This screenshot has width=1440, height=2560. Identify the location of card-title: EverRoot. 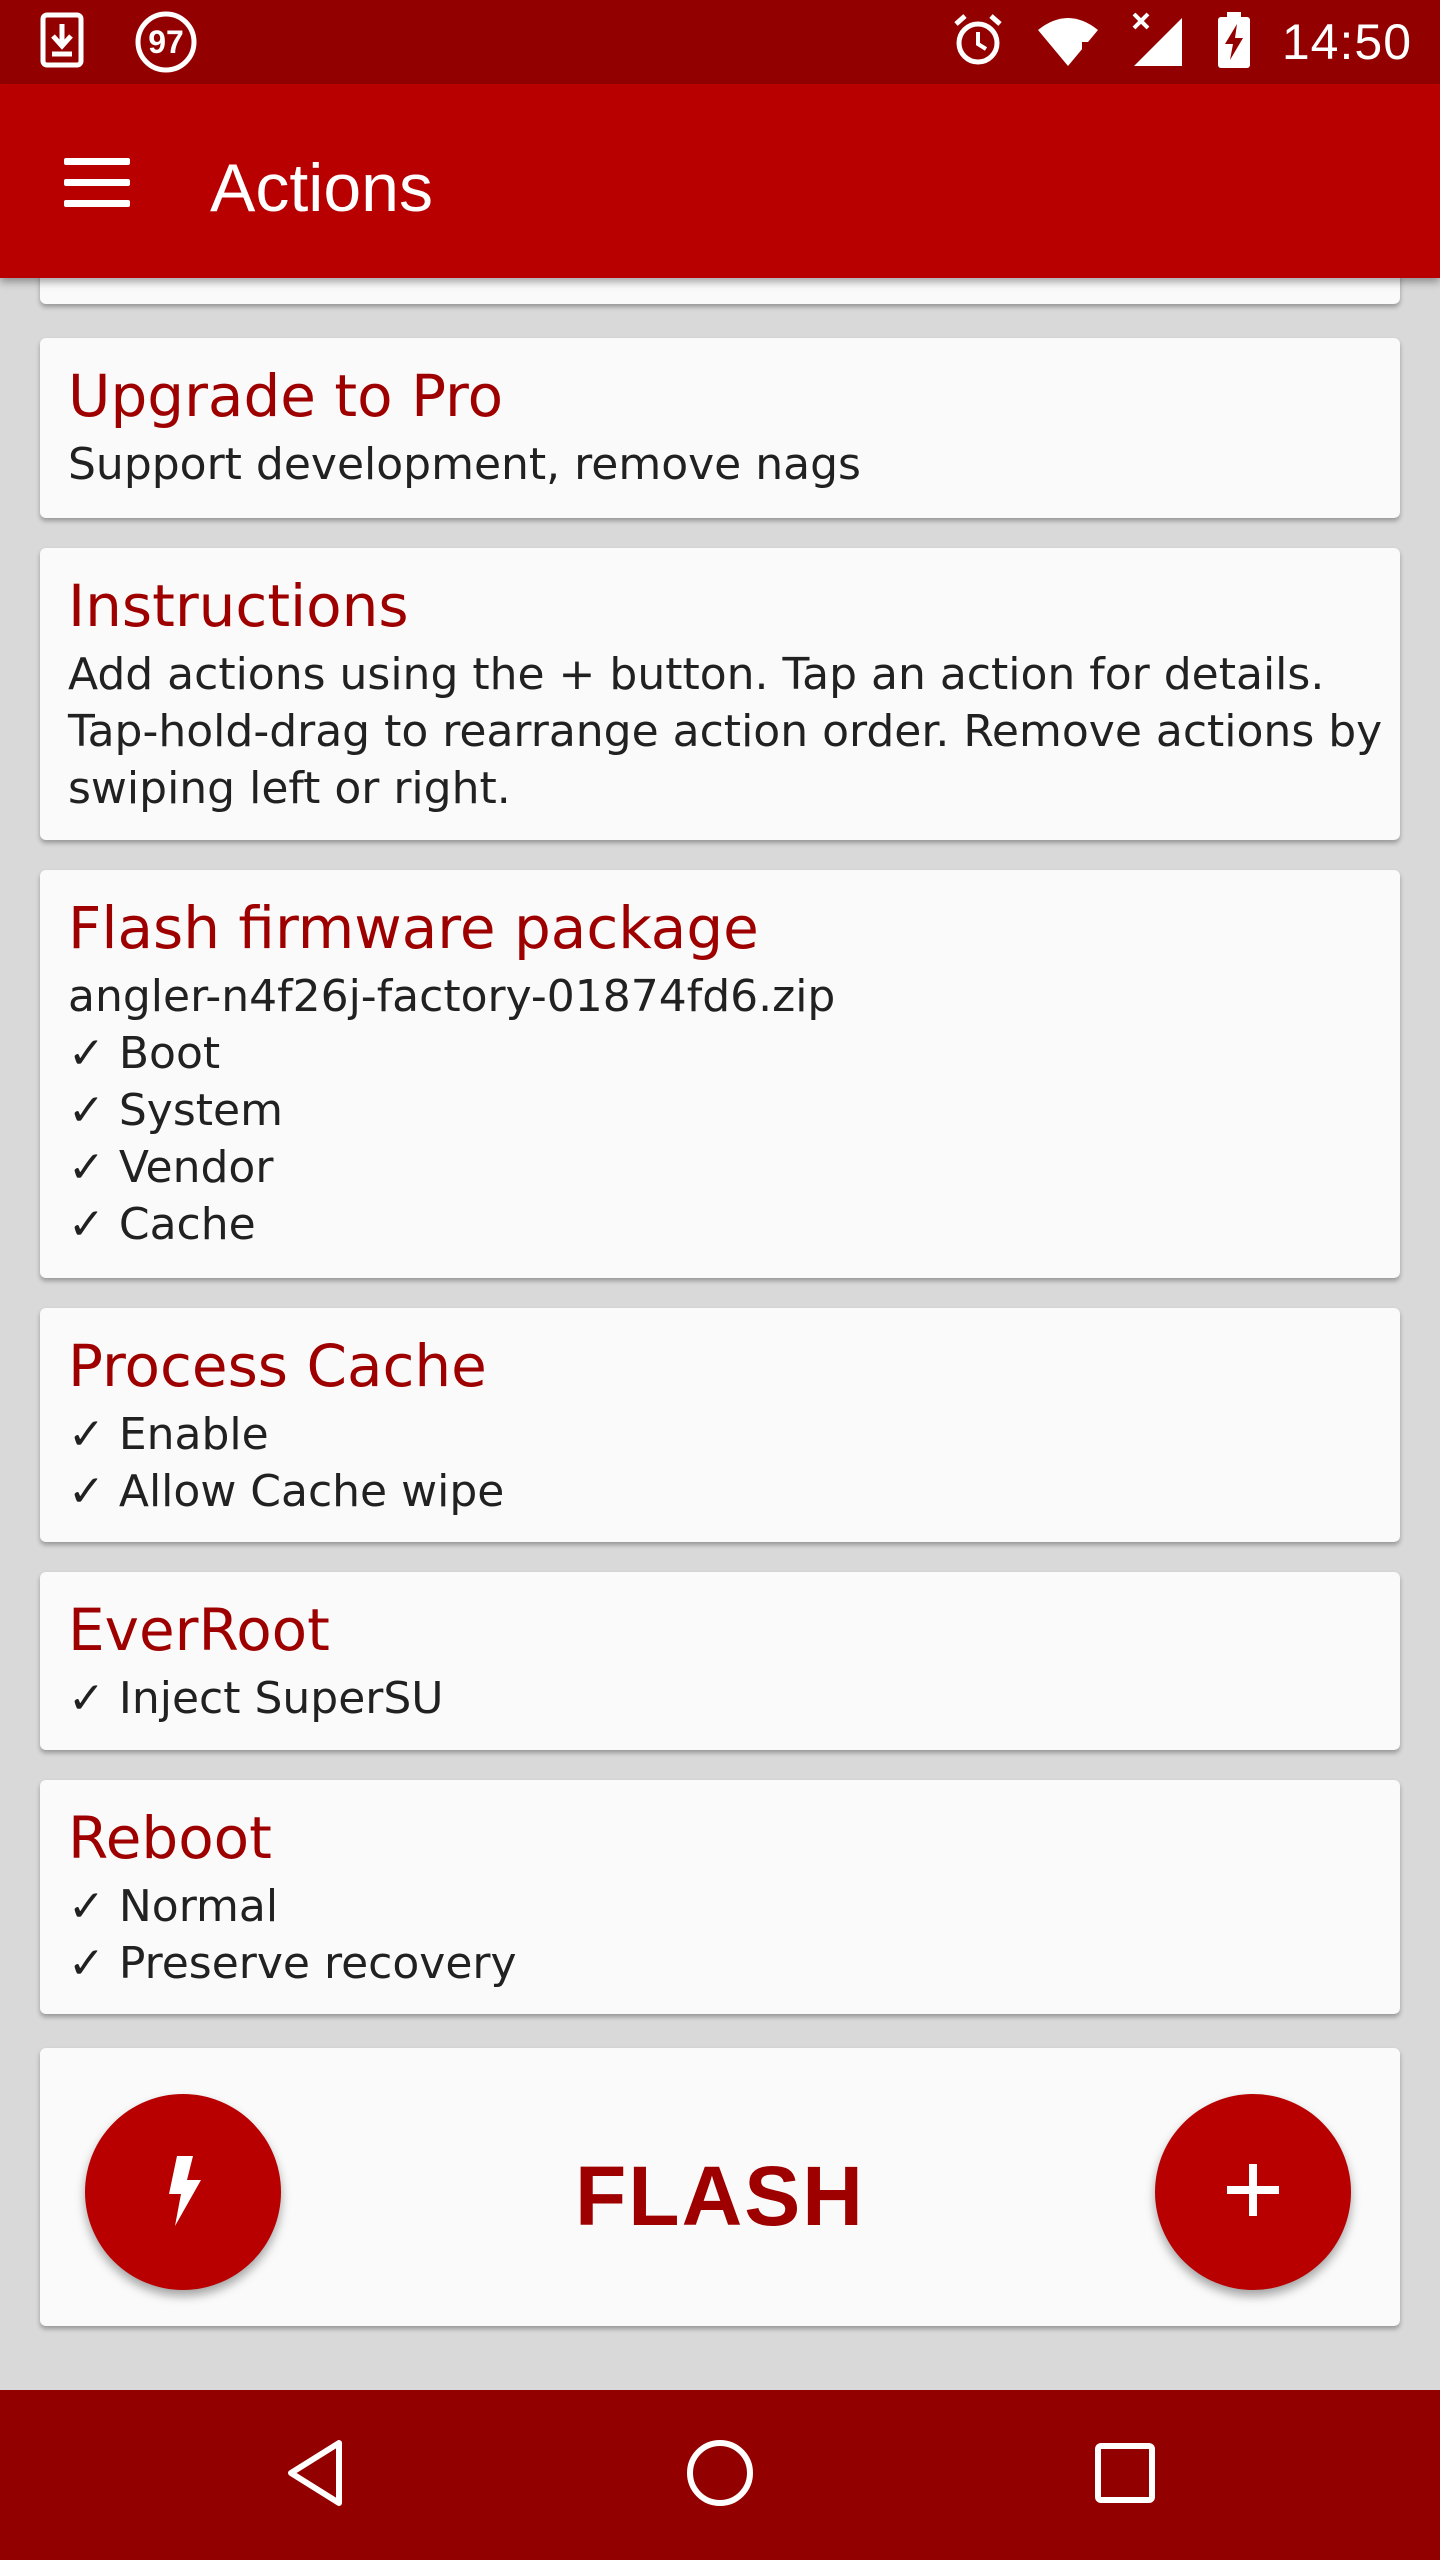
(199, 1630).